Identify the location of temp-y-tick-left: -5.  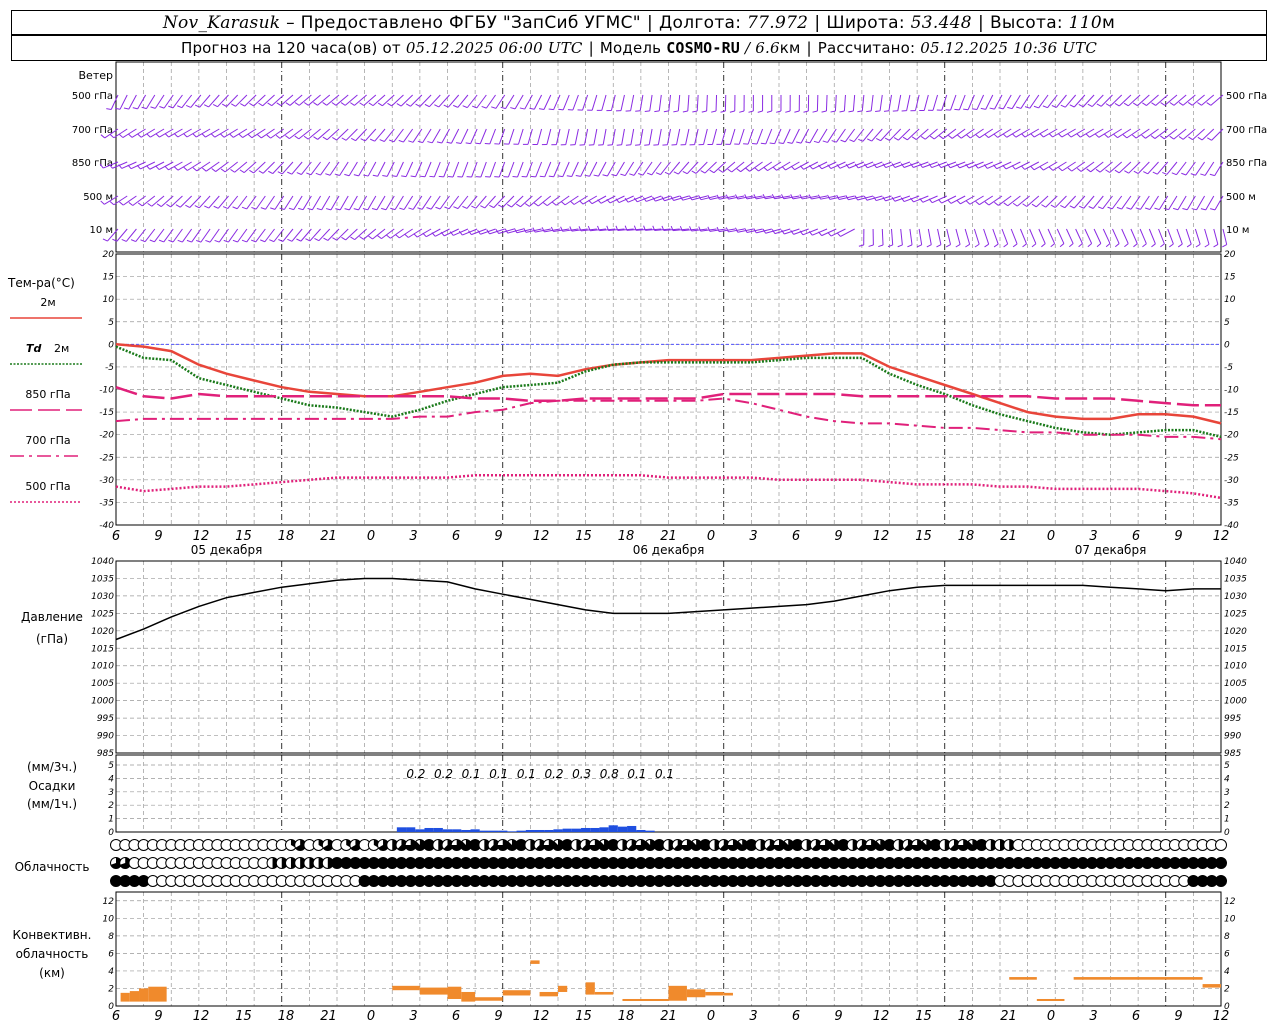
(109, 368).